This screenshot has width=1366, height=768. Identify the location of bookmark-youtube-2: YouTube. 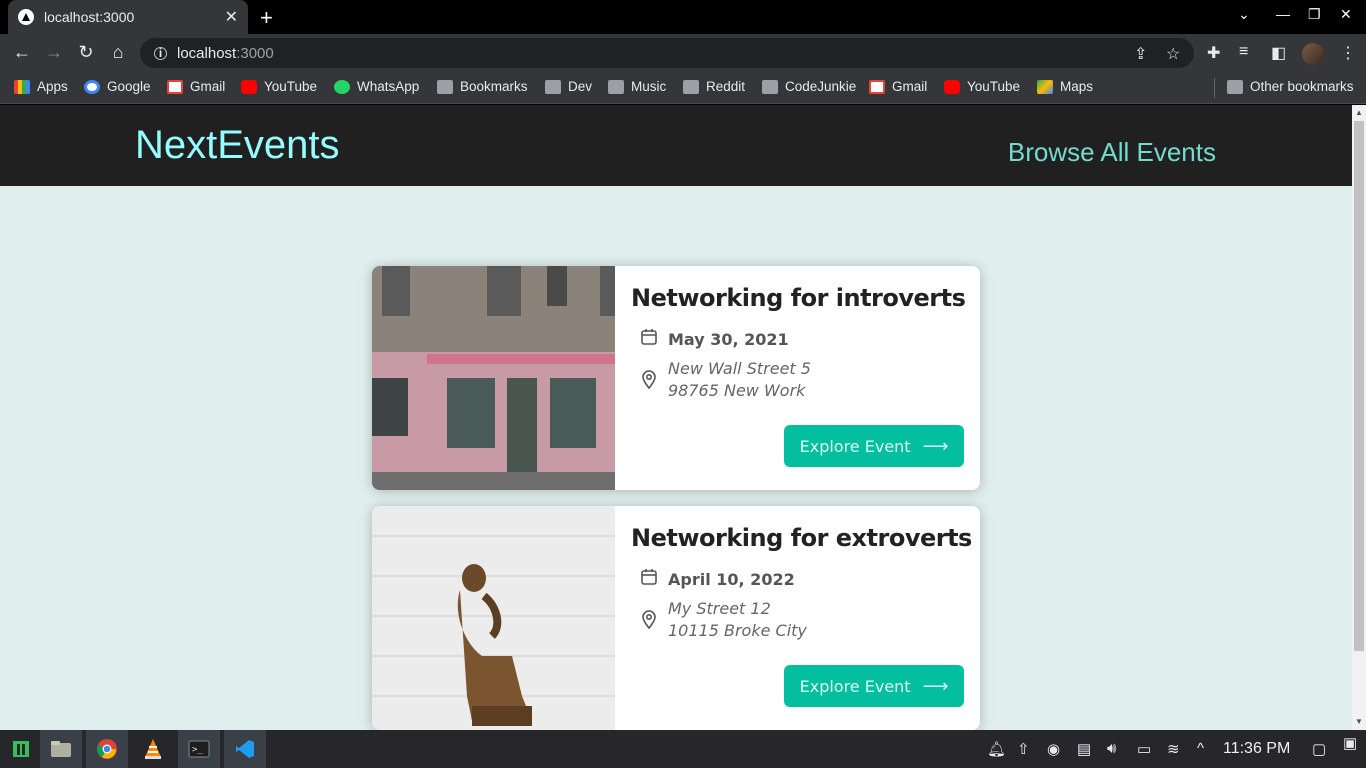
(982, 86).